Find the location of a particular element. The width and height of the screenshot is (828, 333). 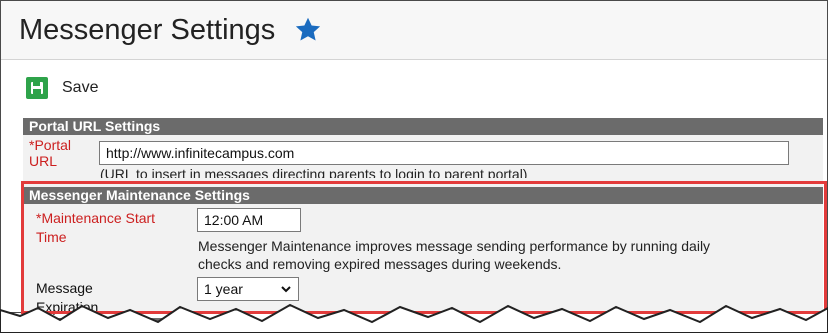

maintenance-start-label-line1: *Maintenance Start is located at coordinates (96, 218).